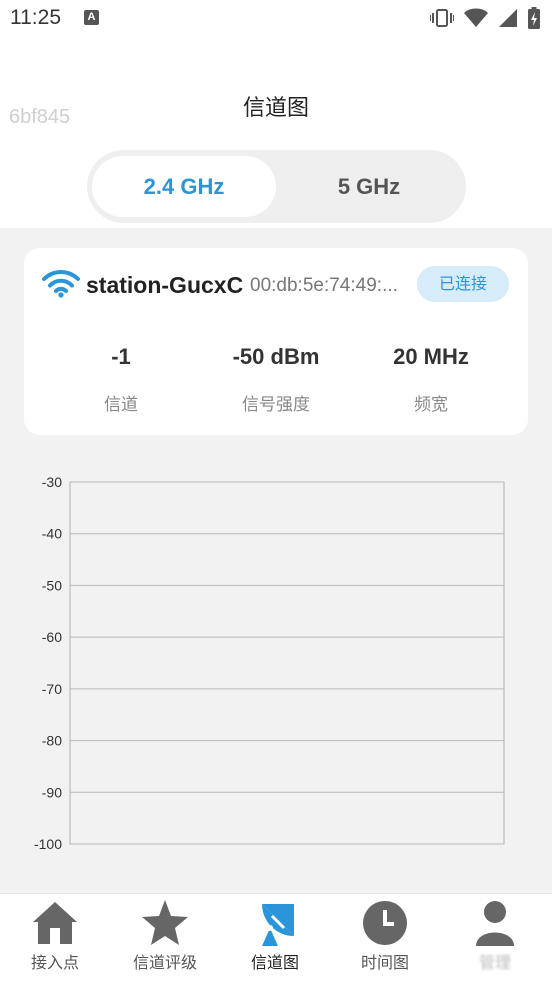 This screenshot has height=981, width=552. What do you see at coordinates (52, 689) in the screenshot?
I see `y-tick-label: -70` at bounding box center [52, 689].